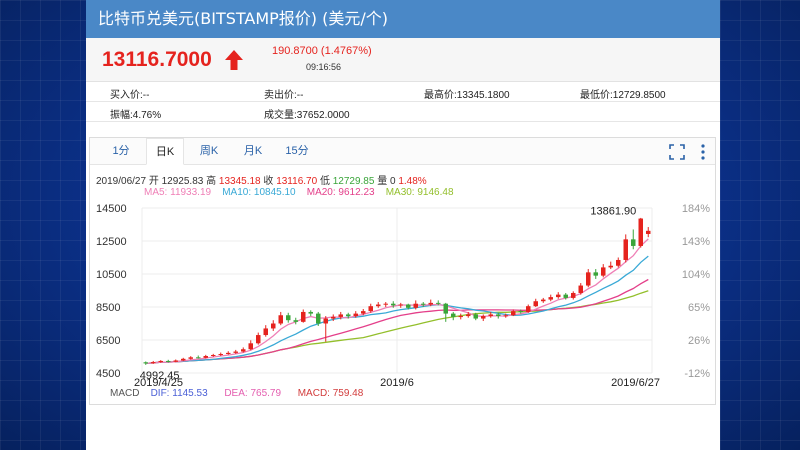  Describe the element at coordinates (280, 115) in the screenshot. I see `volume-label: 成交量:` at that location.